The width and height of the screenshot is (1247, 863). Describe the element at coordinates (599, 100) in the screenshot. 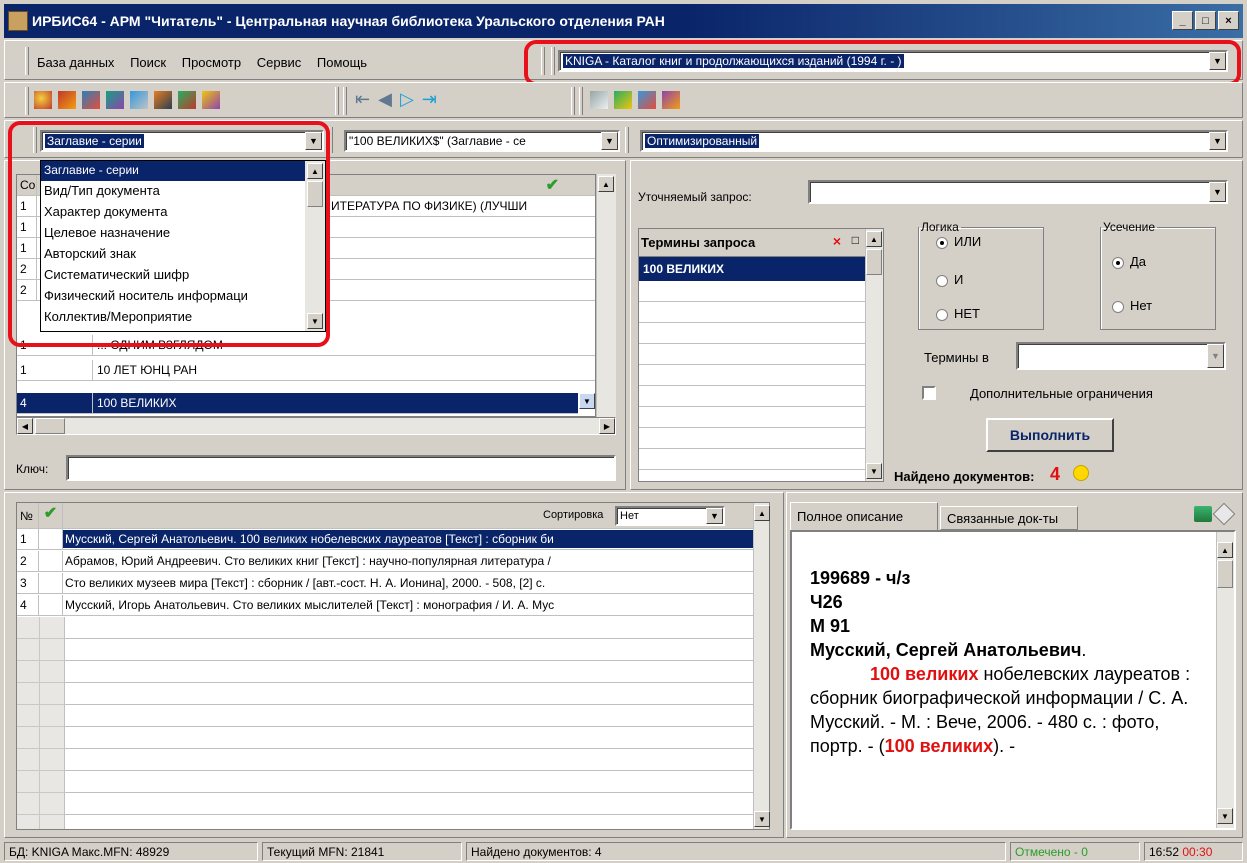

I see `print-icon` at that location.